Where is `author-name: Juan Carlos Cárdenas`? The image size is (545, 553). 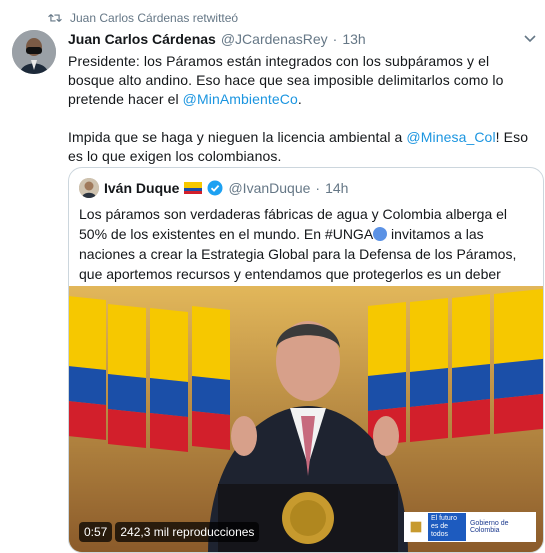 author-name: Juan Carlos Cárdenas is located at coordinates (142, 39).